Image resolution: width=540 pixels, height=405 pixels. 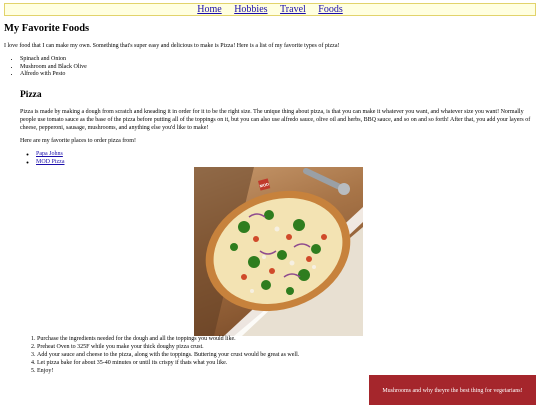 What do you see at coordinates (53, 75) in the screenshot?
I see `list-item: Alfredo with Pesto` at bounding box center [53, 75].